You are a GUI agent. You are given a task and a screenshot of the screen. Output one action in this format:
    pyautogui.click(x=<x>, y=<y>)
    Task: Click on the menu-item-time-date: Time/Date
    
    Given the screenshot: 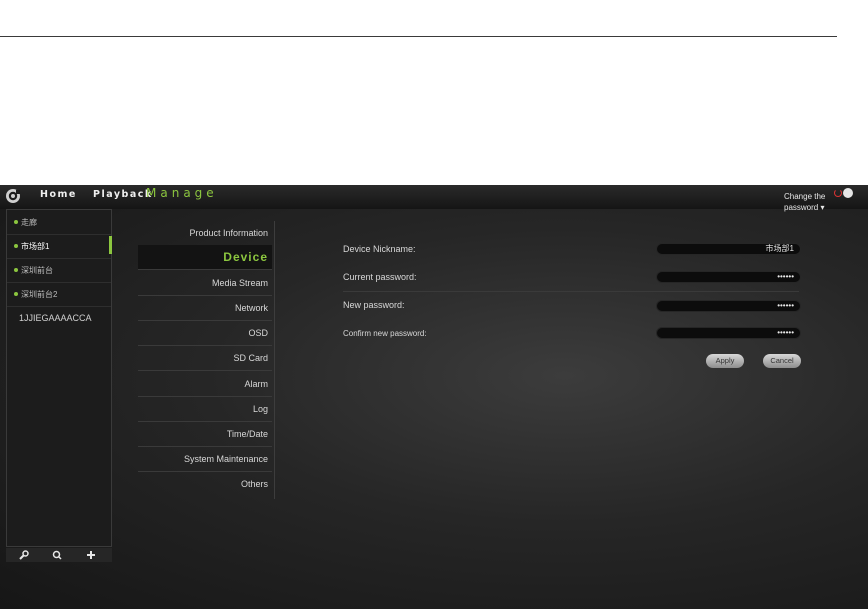 What is the action you would take?
    pyautogui.click(x=205, y=434)
    